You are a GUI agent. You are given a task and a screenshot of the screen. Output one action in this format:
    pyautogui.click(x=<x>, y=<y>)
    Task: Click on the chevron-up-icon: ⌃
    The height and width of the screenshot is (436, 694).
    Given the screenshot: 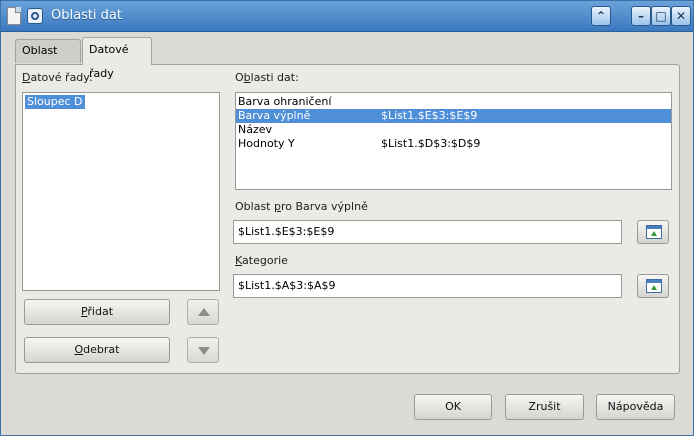 What is the action you would take?
    pyautogui.click(x=601, y=16)
    